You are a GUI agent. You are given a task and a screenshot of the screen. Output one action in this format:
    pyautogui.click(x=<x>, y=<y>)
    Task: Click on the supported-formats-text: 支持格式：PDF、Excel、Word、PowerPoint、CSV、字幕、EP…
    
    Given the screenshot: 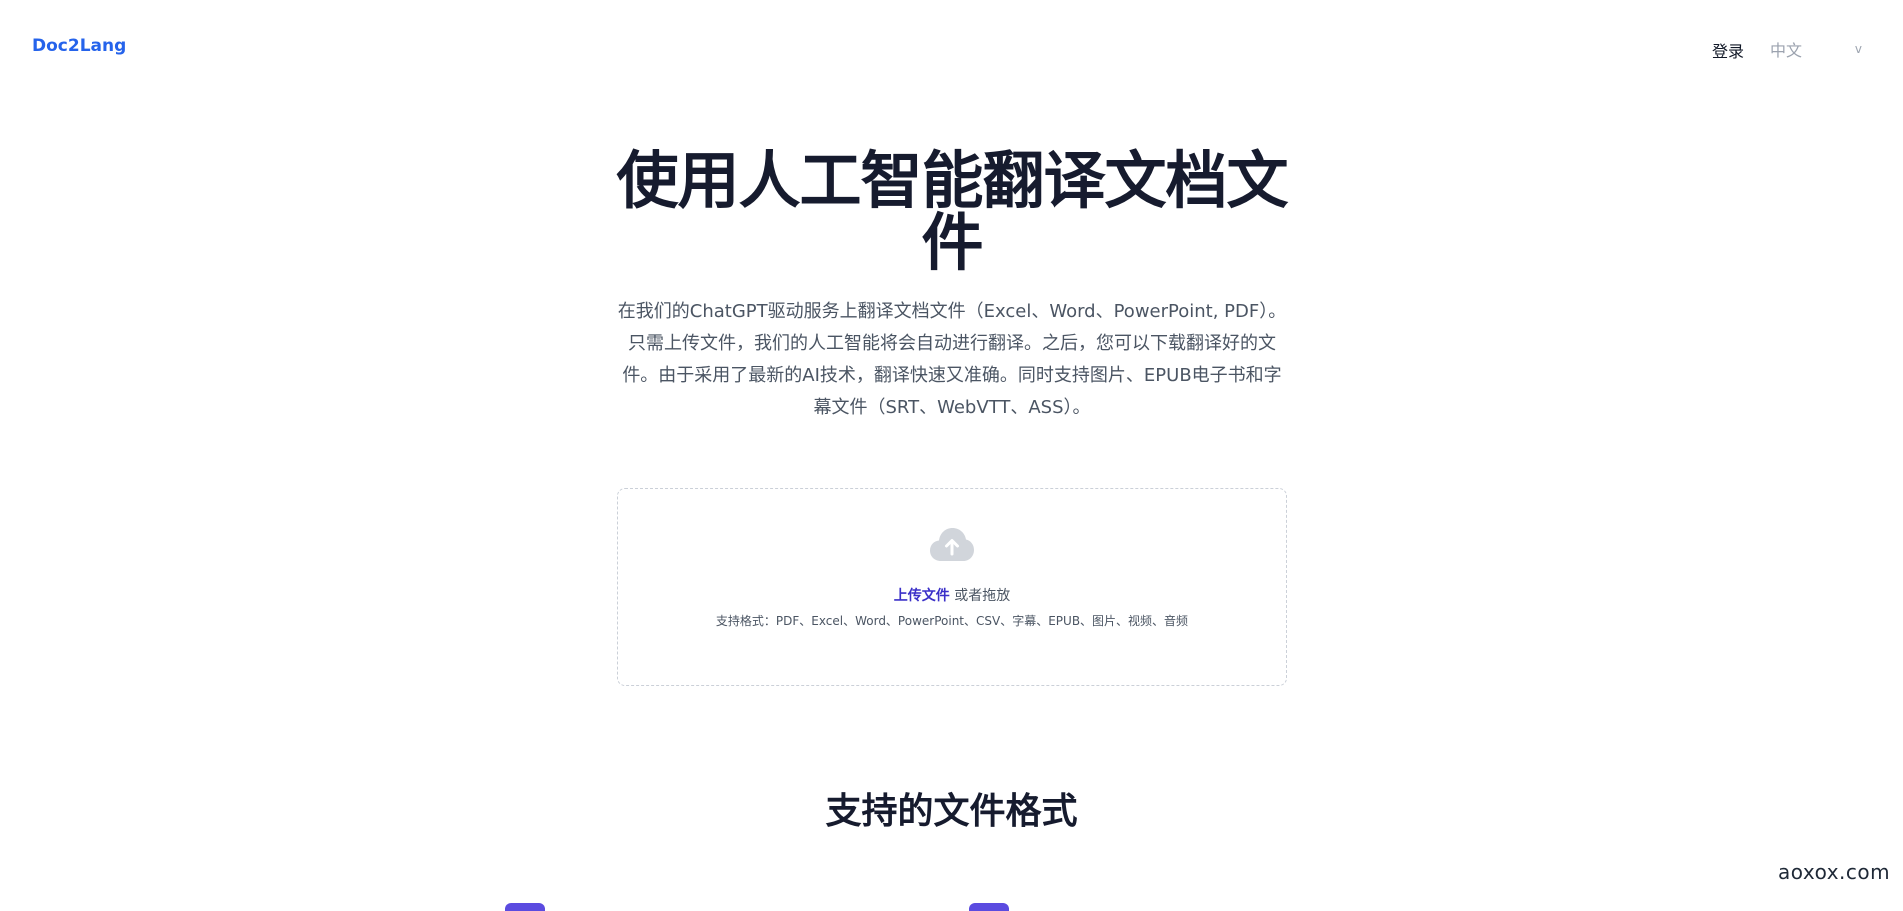 What is the action you would take?
    pyautogui.click(x=952, y=621)
    